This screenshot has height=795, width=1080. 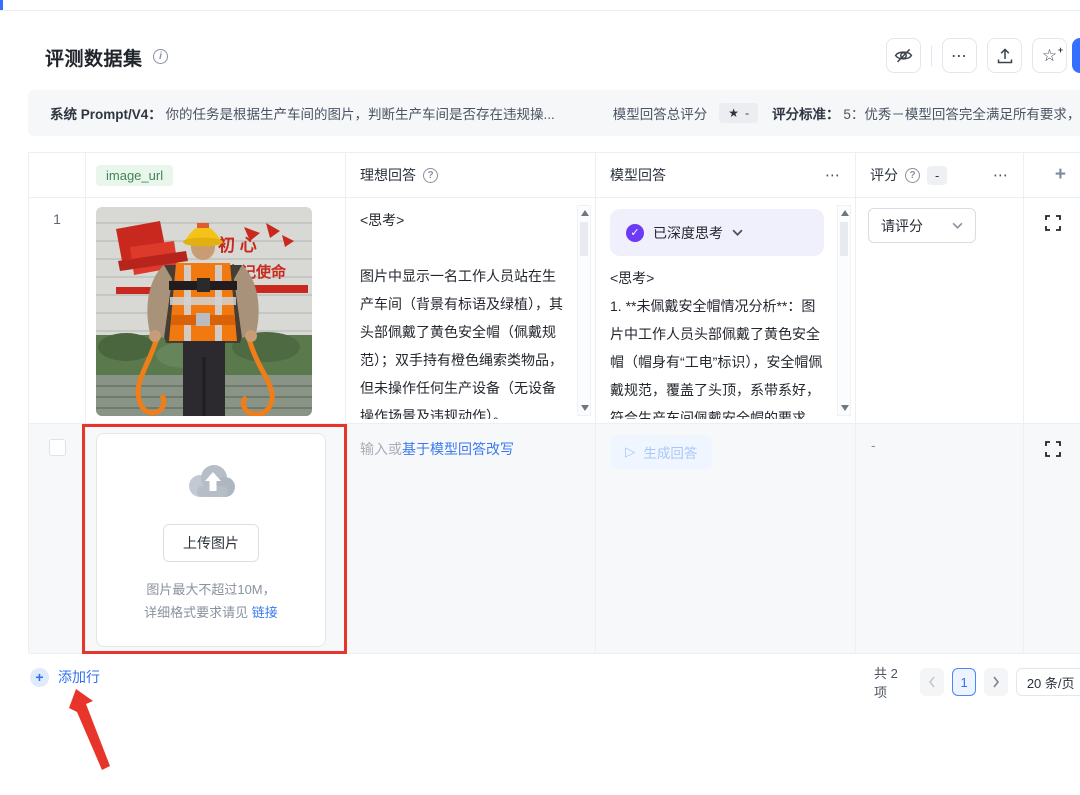 What do you see at coordinates (584, 310) in the screenshot?
I see `ideal-answer-scrollbar` at bounding box center [584, 310].